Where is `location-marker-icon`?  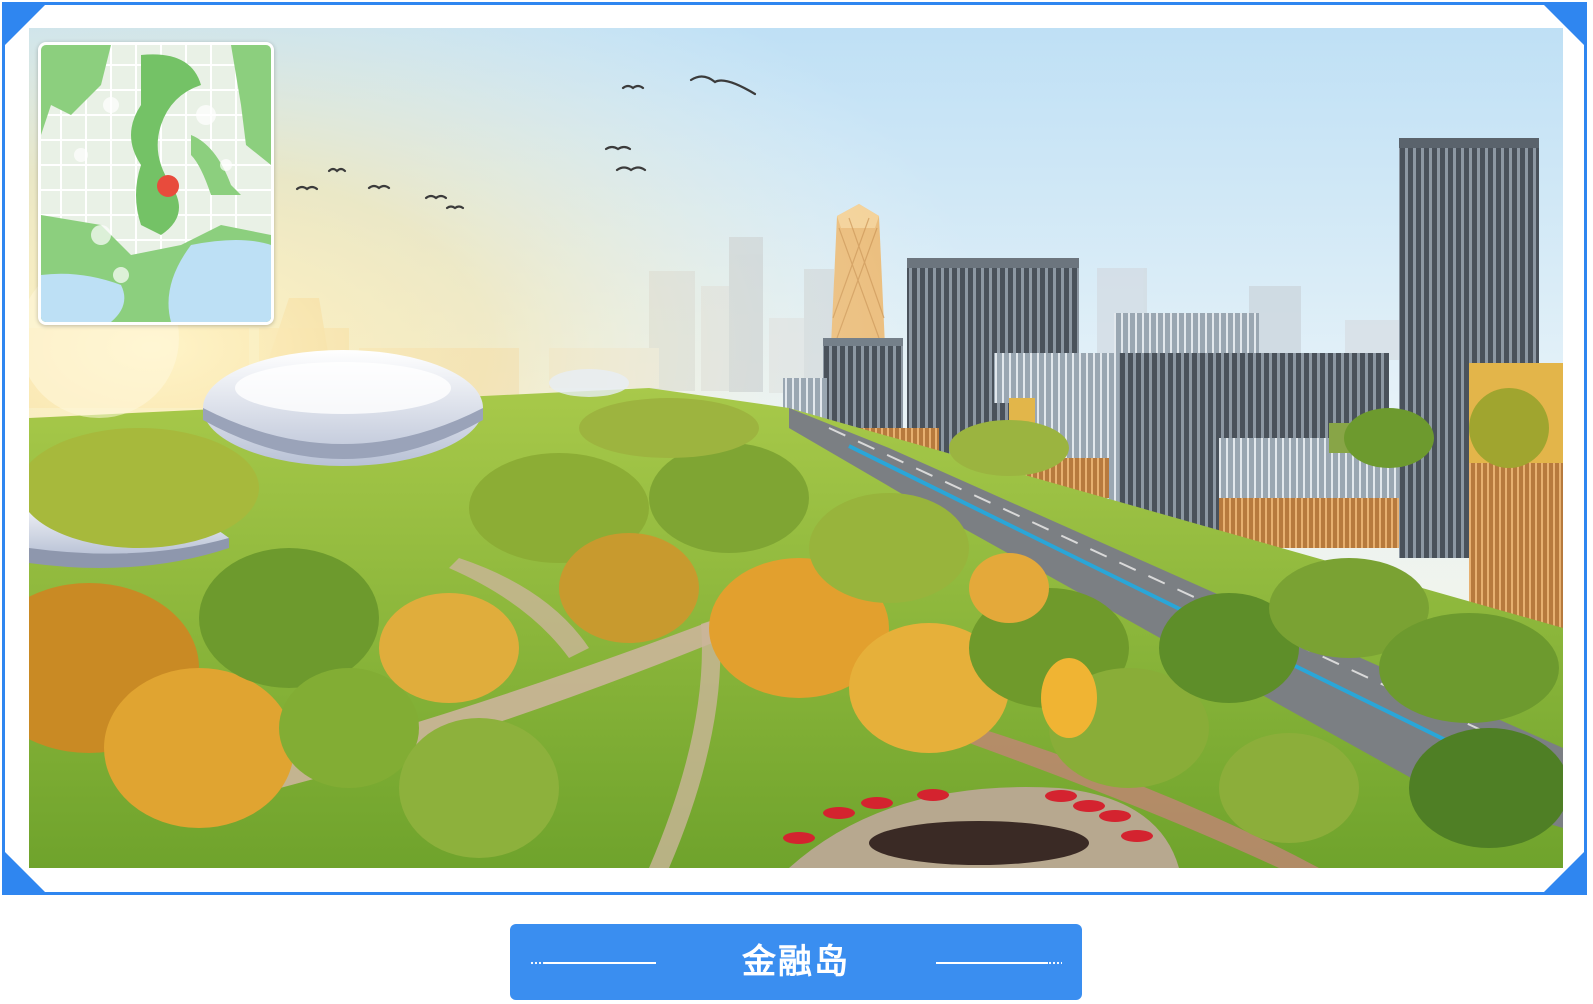
location-marker-icon is located at coordinates (168, 186).